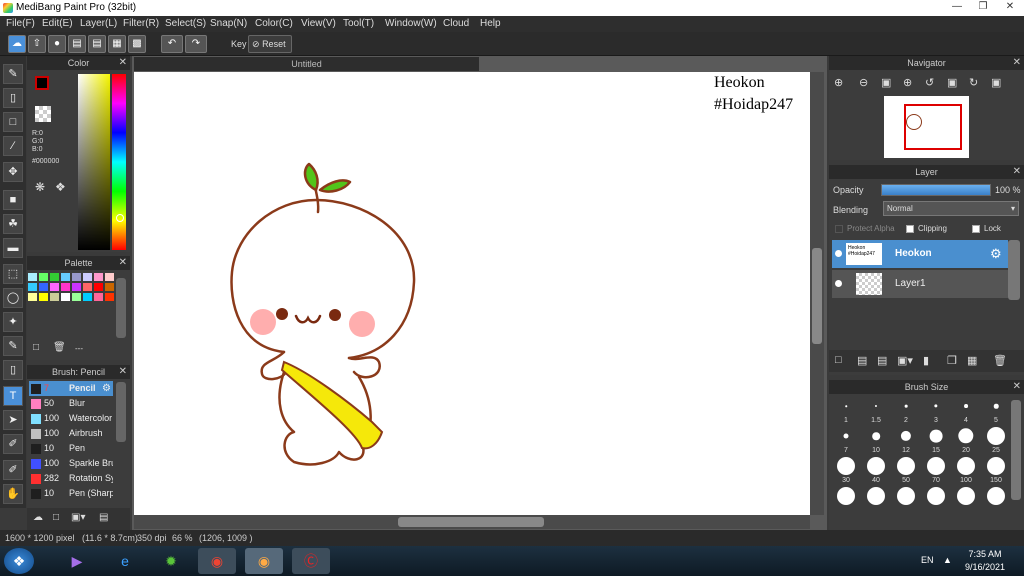 This screenshot has height=576, width=1024. Describe the element at coordinates (411, 23) in the screenshot. I see `menu-window: Window(W)` at that location.